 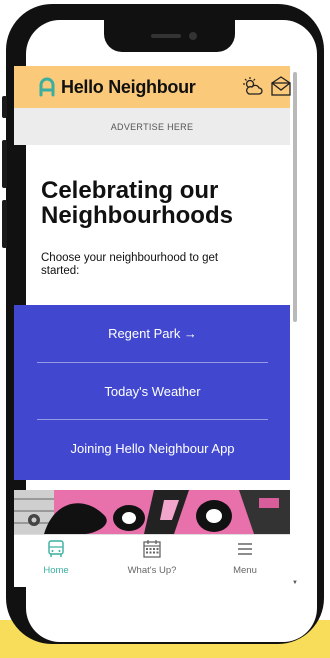 What do you see at coordinates (152, 549) in the screenshot?
I see `calendar-icon` at bounding box center [152, 549].